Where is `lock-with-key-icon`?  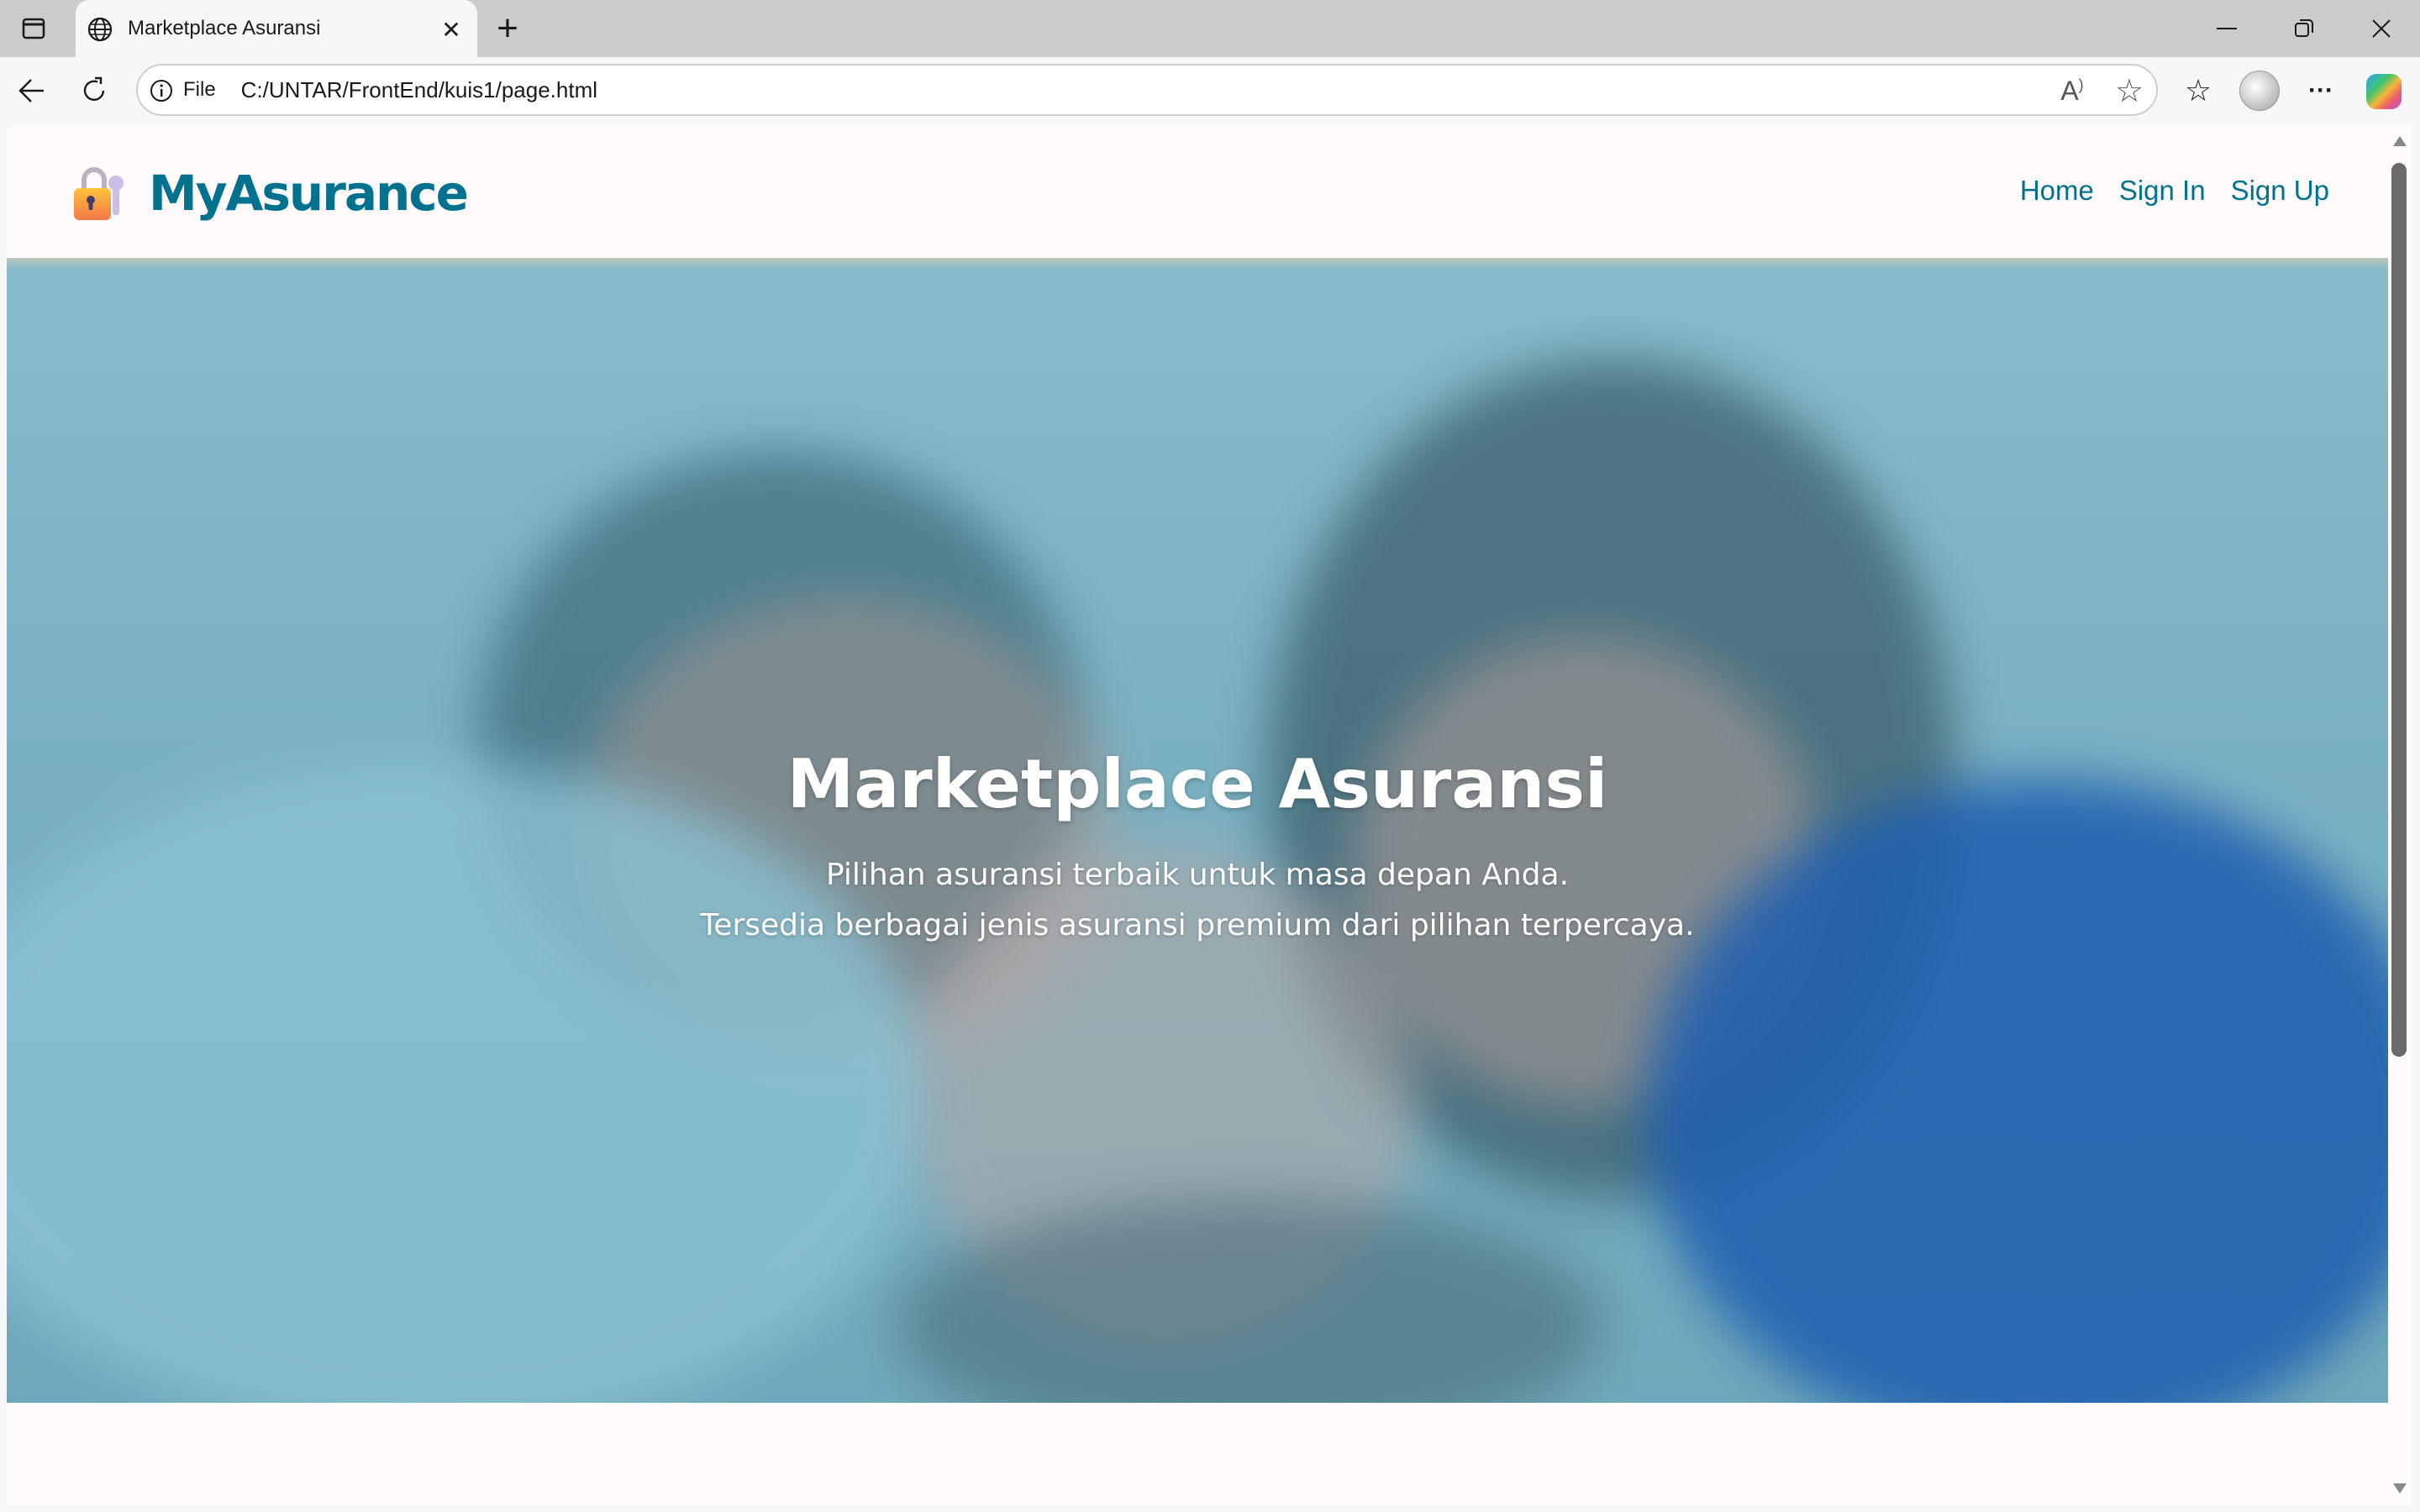
lock-with-key-icon is located at coordinates (99, 194).